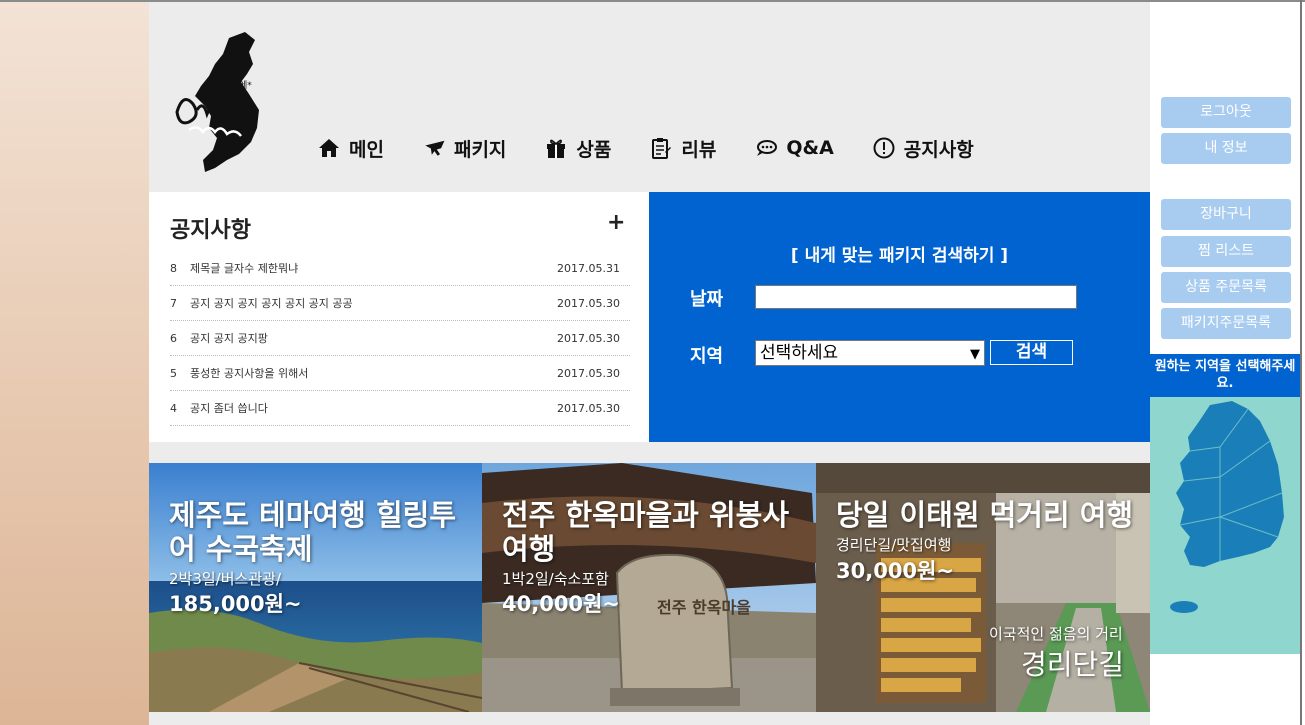  I want to click on notice-row: 7 공지 공지 공지 공지 공지 공지 공공 2017.05.30, so click(400, 303).